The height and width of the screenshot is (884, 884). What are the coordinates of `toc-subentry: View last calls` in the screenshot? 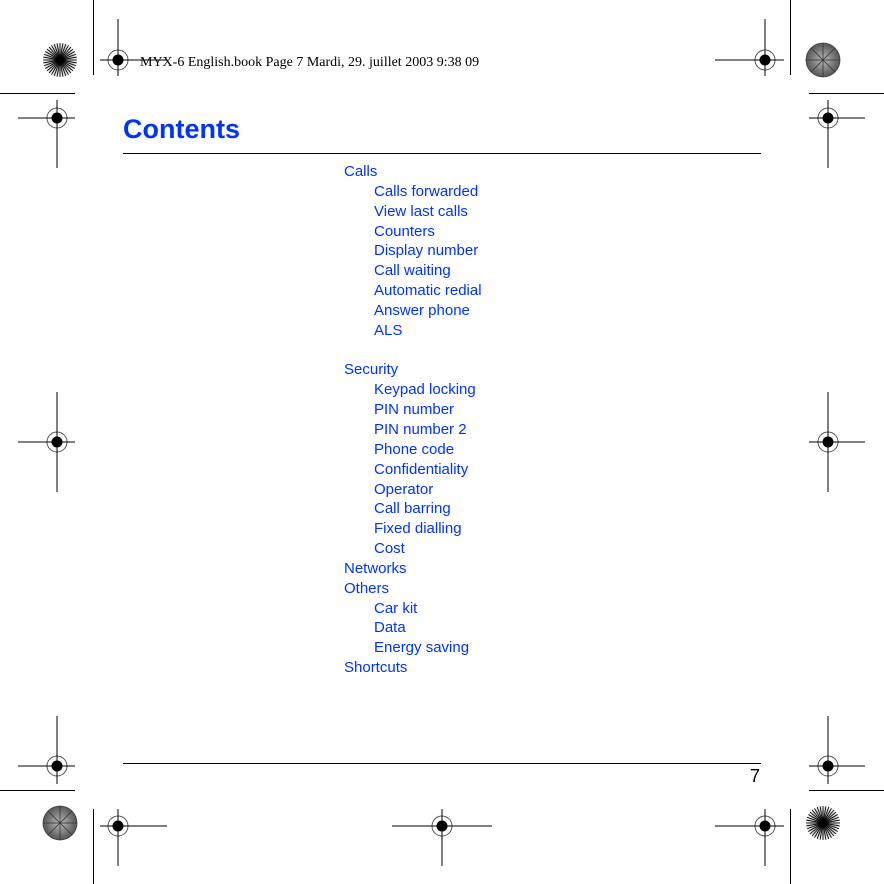 It's located at (413, 212).